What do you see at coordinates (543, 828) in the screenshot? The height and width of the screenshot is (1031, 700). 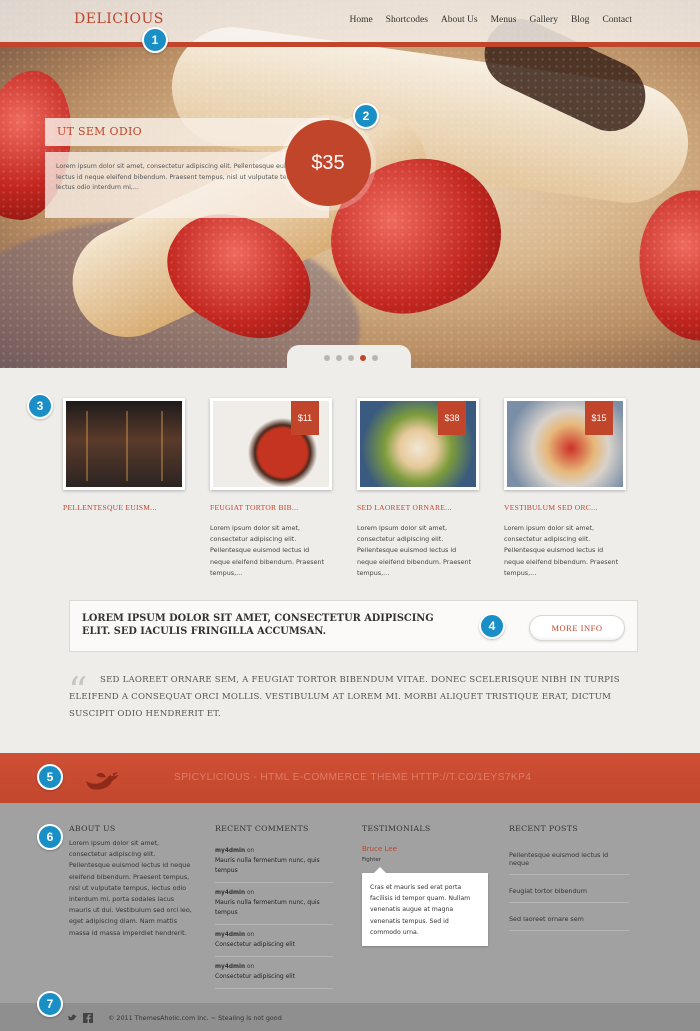 I see `footer-heading: RECENT POSTS` at bounding box center [543, 828].